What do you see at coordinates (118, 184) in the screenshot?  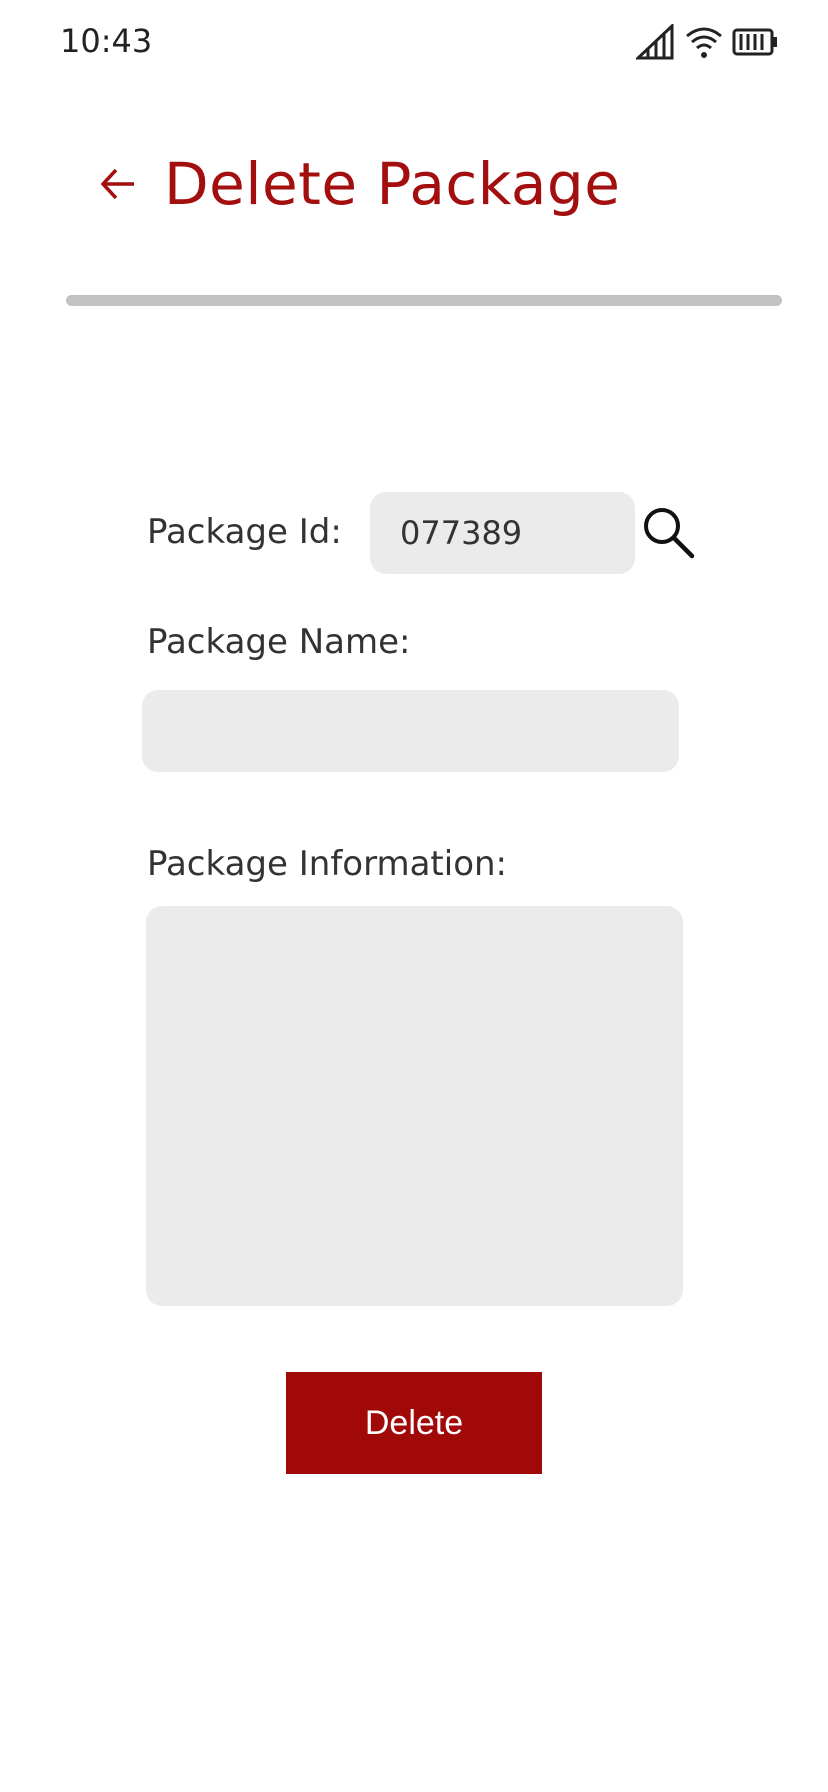 I see `arrow-left-icon` at bounding box center [118, 184].